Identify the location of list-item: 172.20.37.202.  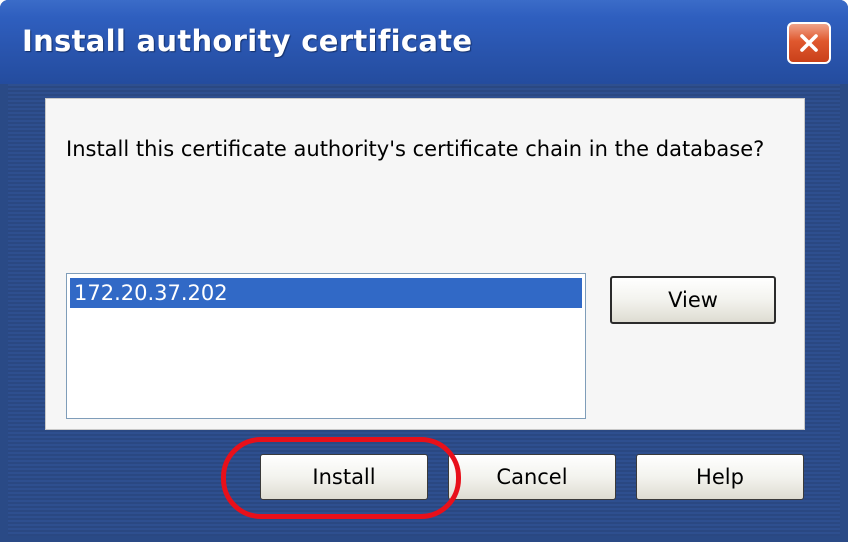
(326, 293).